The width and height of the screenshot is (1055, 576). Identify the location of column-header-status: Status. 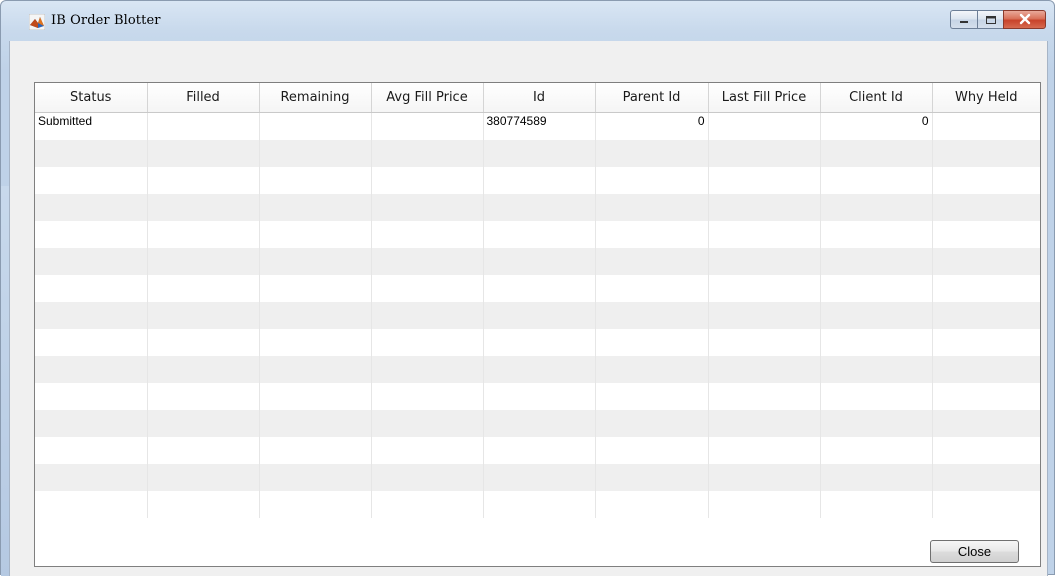
(91, 98).